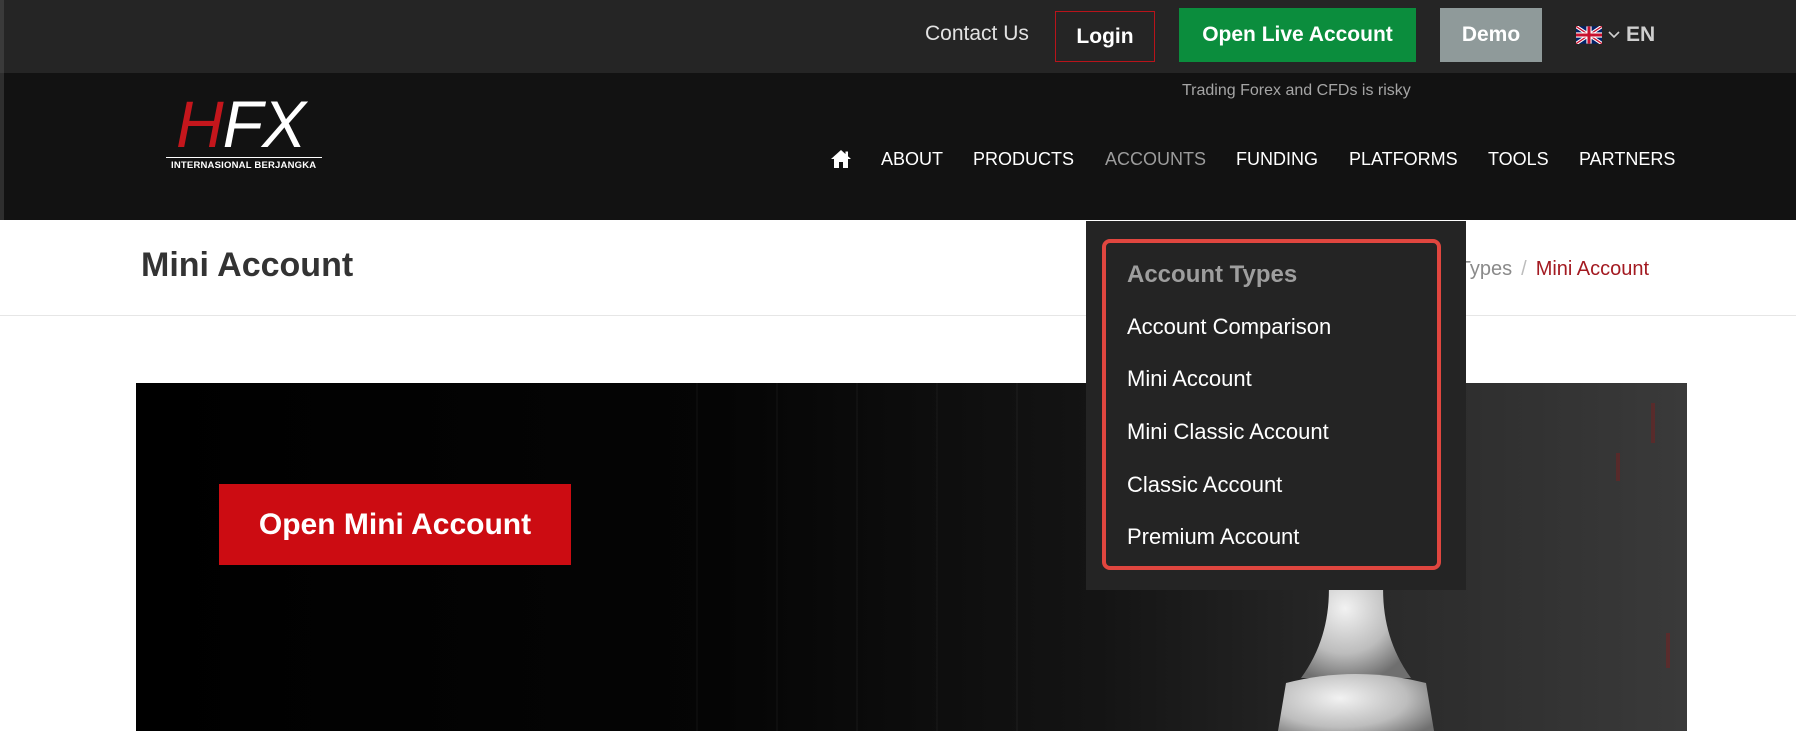 This screenshot has width=1796, height=731. I want to click on menu-item-account-comparison: Account Comparison, so click(1229, 327).